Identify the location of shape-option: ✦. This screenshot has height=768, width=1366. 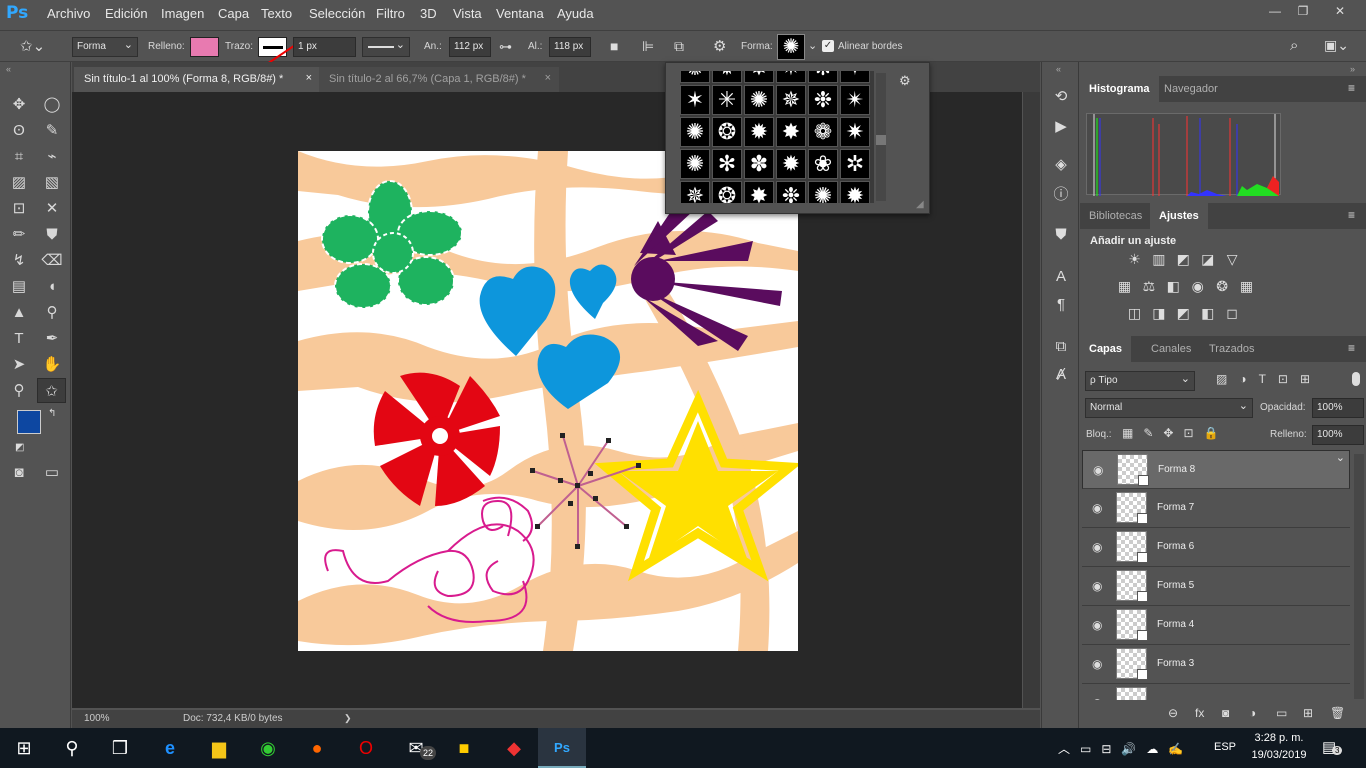
(855, 77).